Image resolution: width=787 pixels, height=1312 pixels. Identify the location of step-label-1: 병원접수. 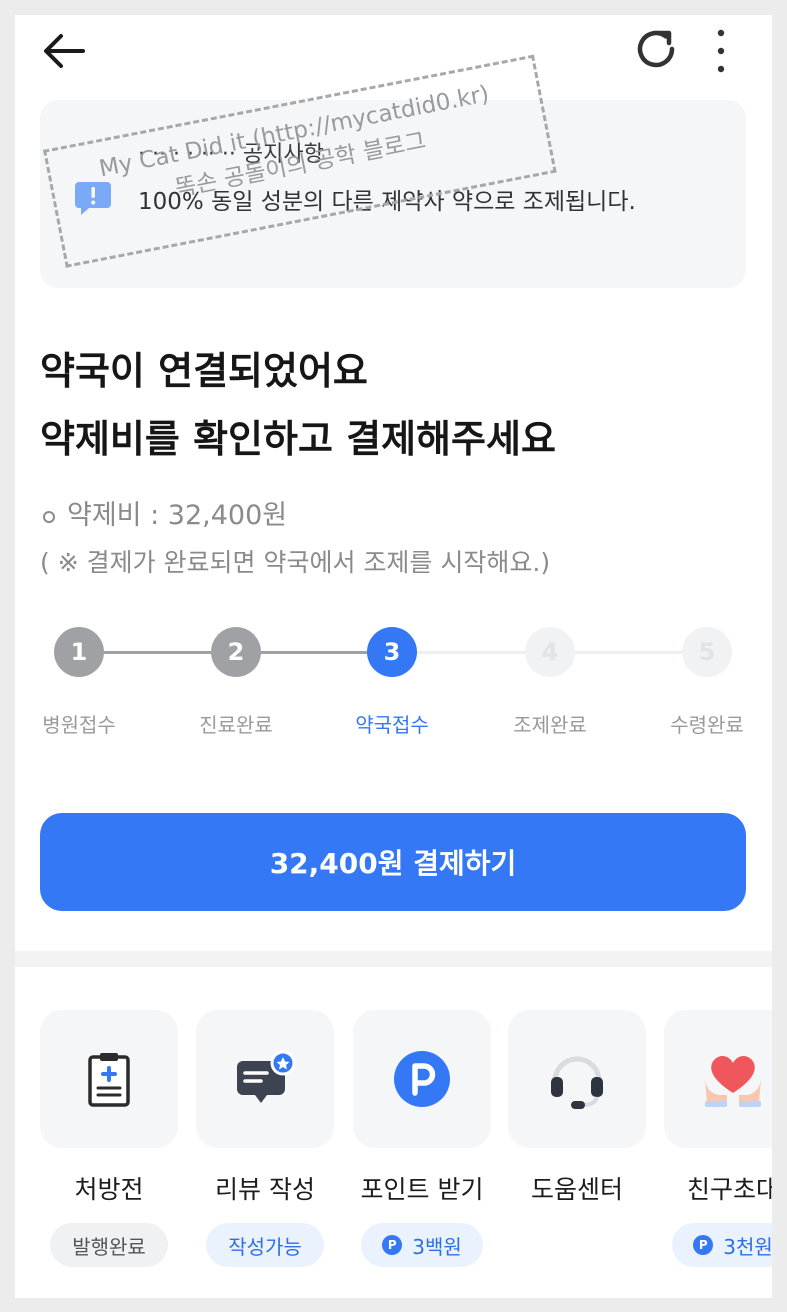
(79, 725).